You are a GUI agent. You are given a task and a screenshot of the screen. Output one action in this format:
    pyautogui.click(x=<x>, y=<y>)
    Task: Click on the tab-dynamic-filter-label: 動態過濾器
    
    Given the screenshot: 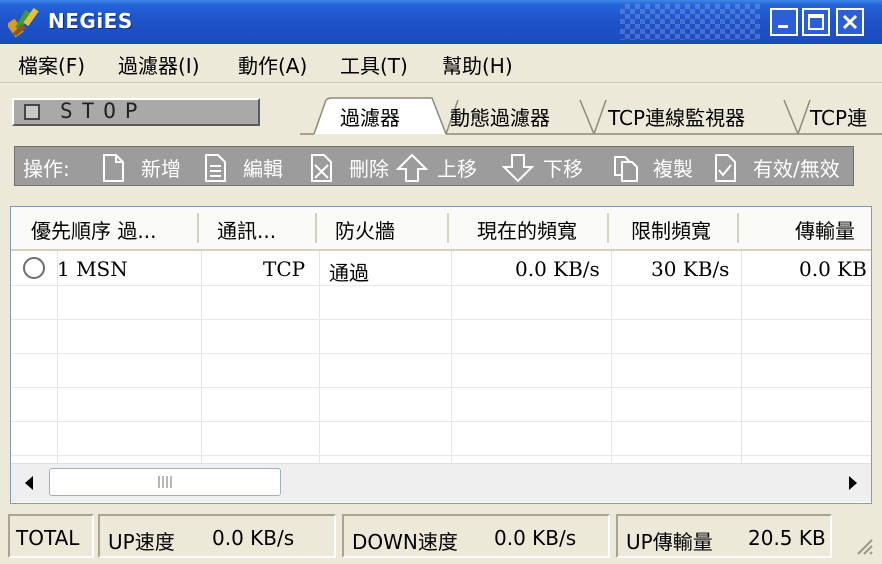 What is the action you would take?
    pyautogui.click(x=500, y=118)
    